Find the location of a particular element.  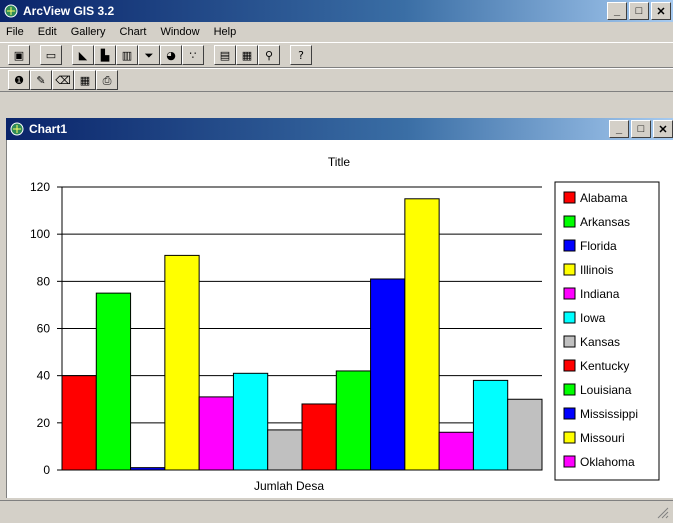

series-rows-button: ▤ is located at coordinates (225, 55).